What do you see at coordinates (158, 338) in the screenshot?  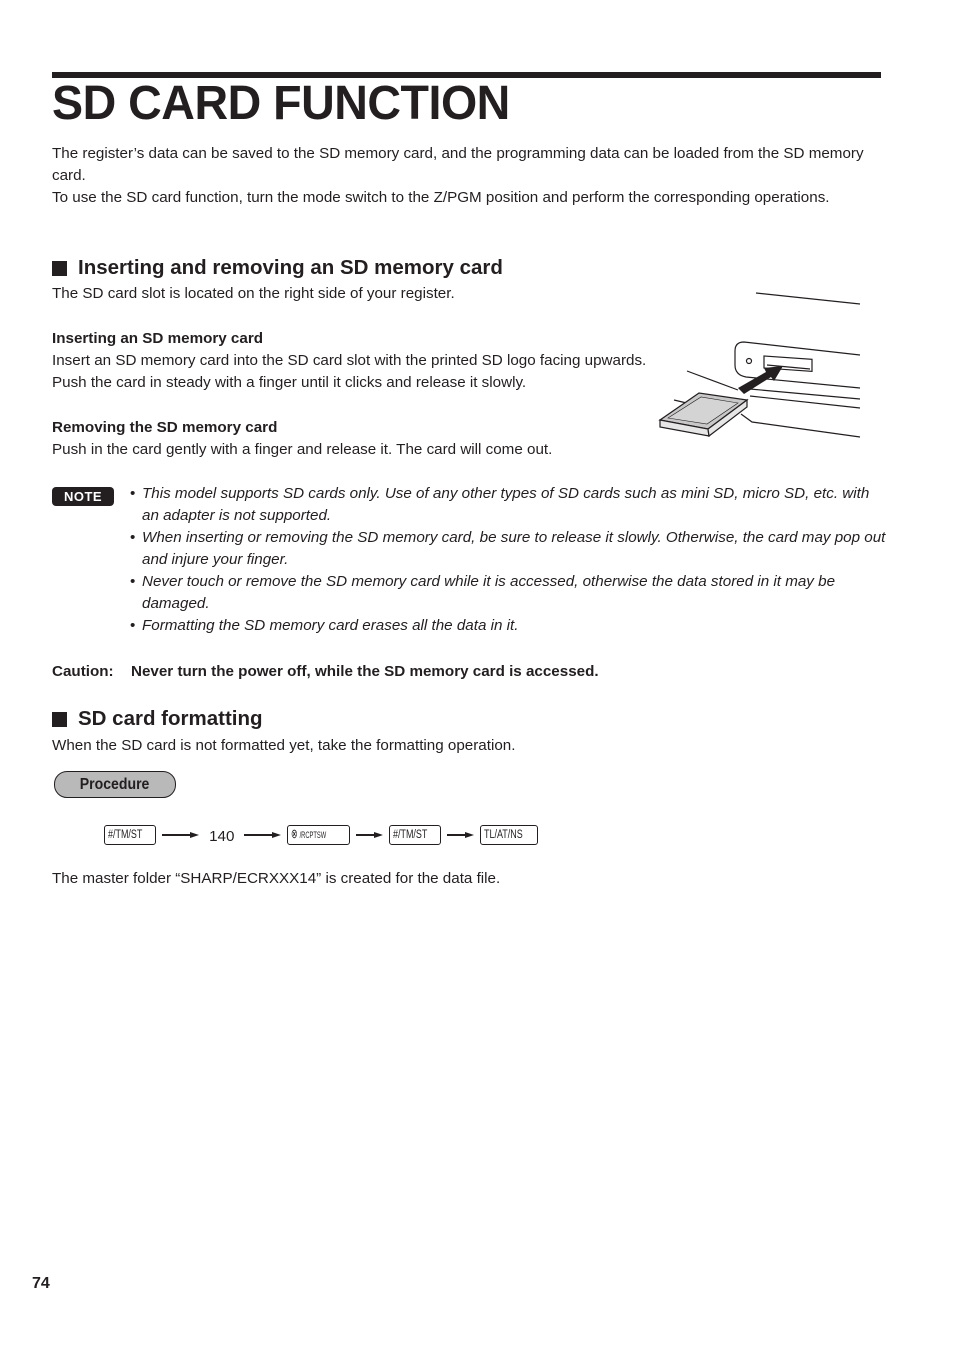 I see `inserting-heading: Inserting an SD memory card` at bounding box center [158, 338].